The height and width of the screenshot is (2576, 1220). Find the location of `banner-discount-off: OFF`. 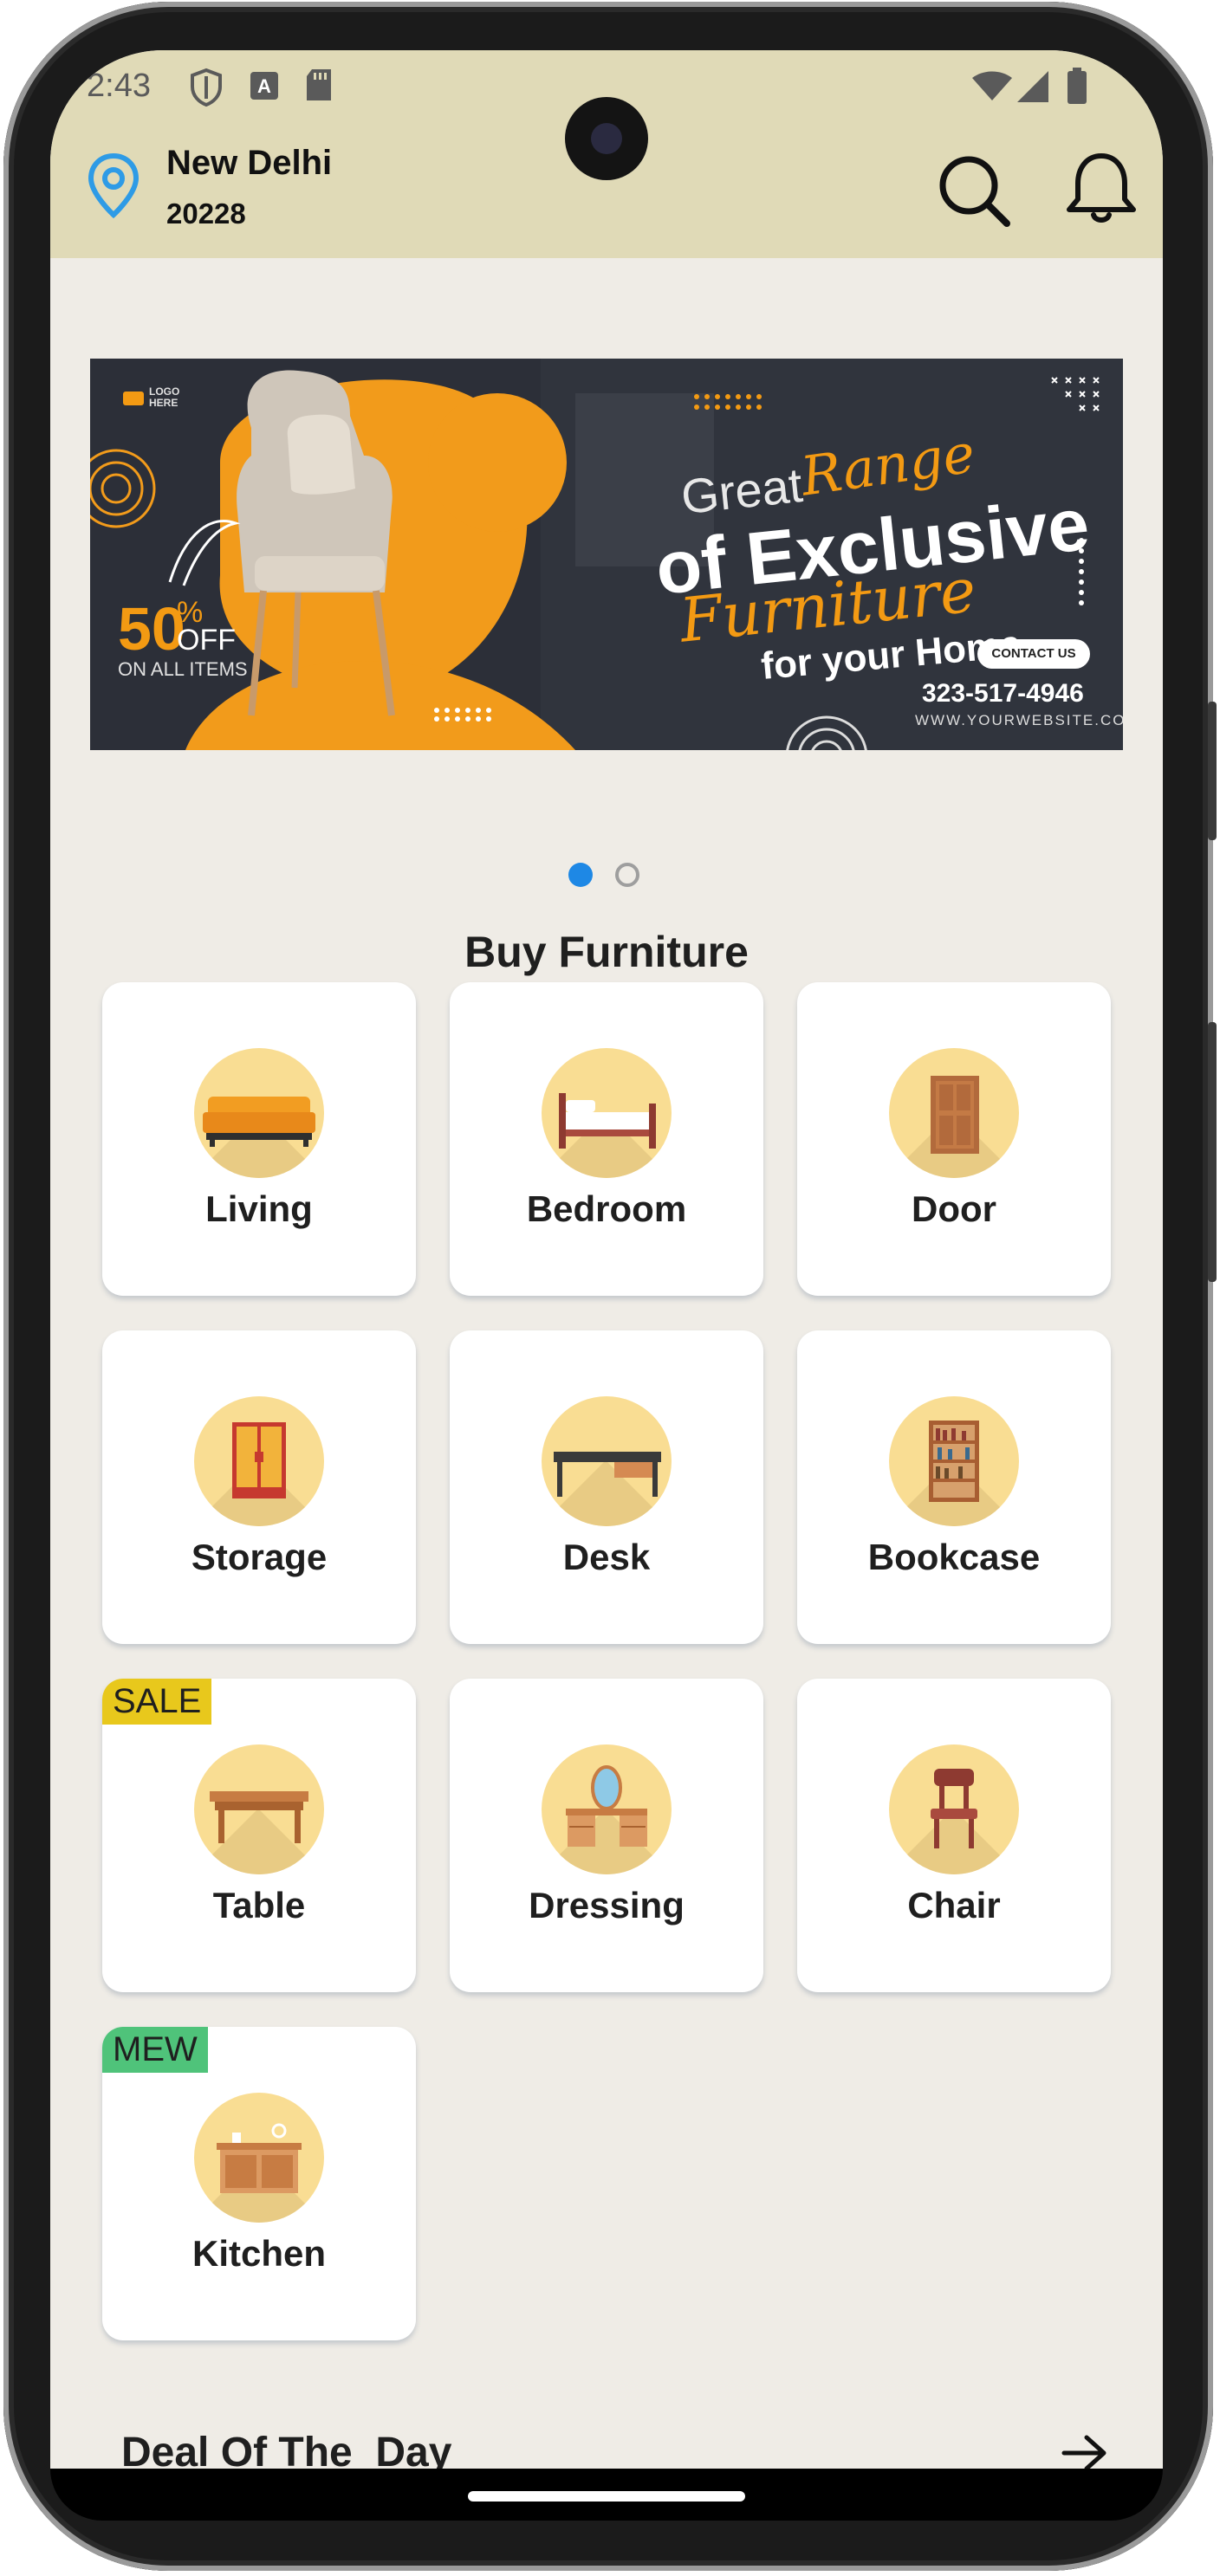

banner-discount-off: OFF is located at coordinates (206, 640).